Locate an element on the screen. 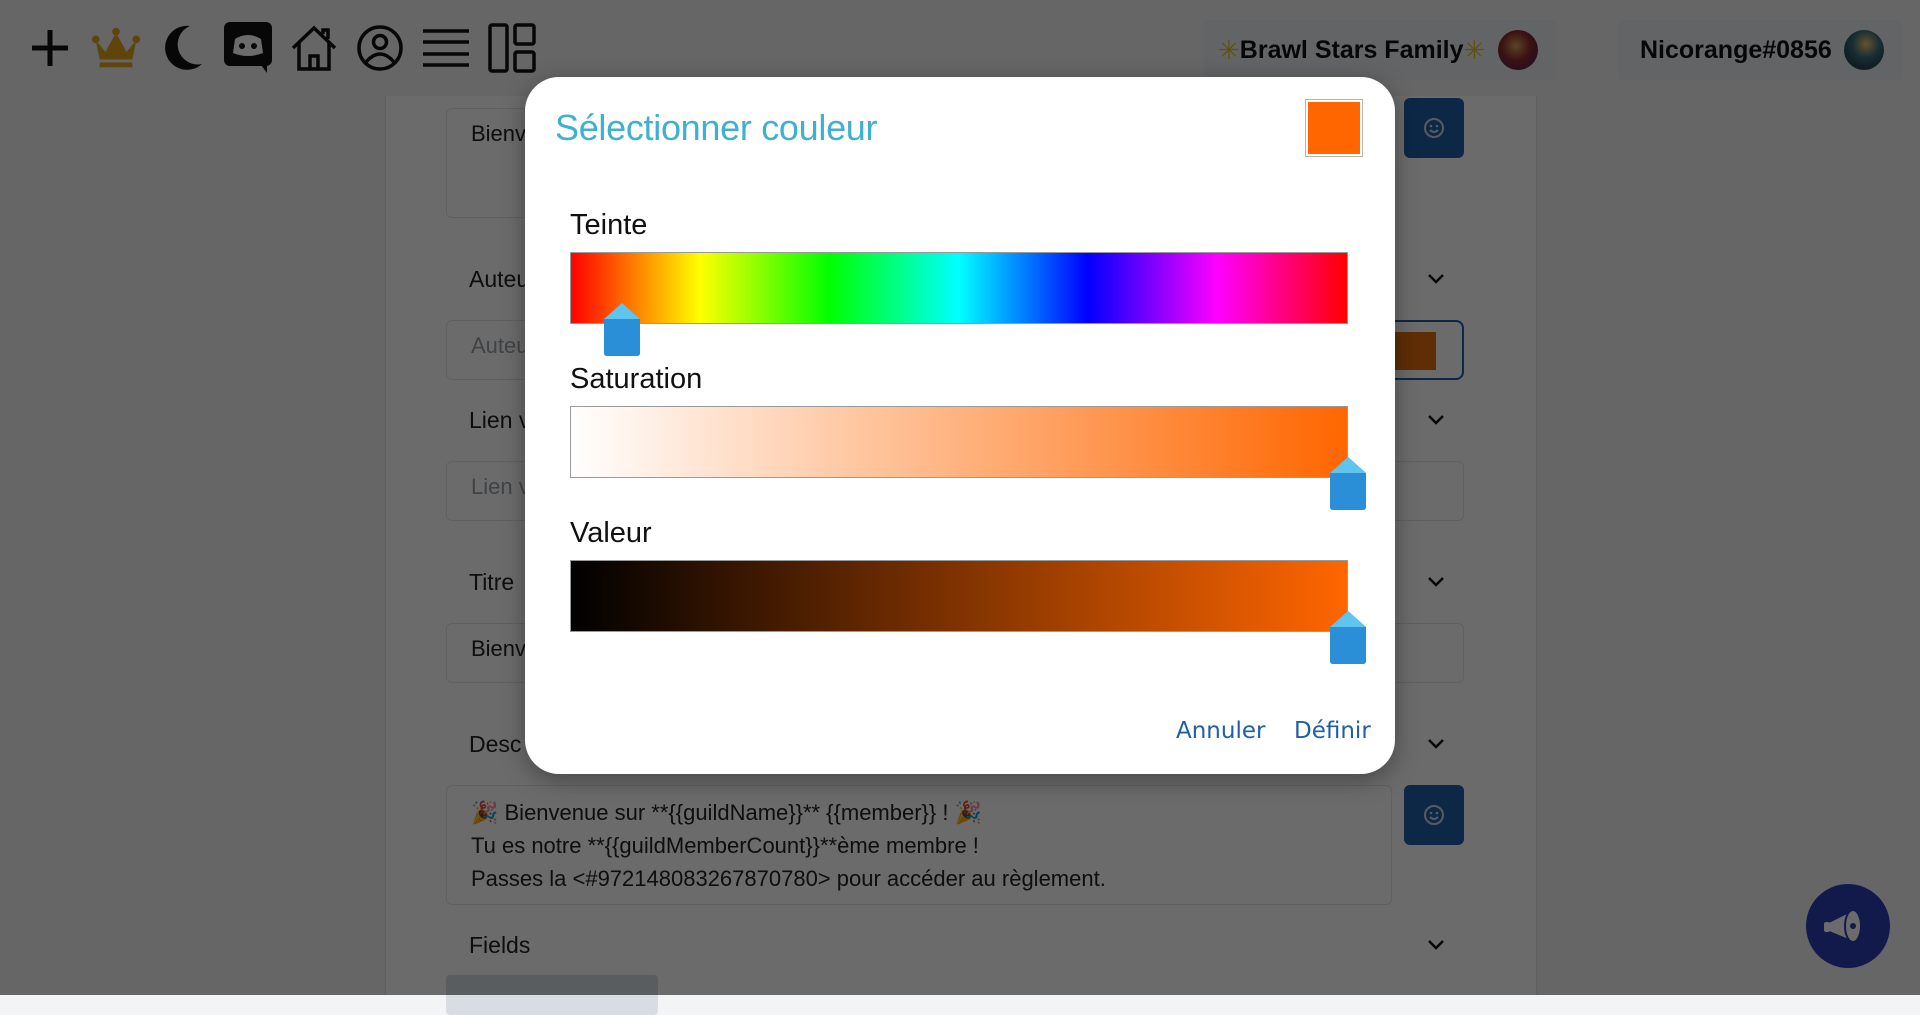 The width and height of the screenshot is (1920, 1015). color-preview is located at coordinates (1334, 128).